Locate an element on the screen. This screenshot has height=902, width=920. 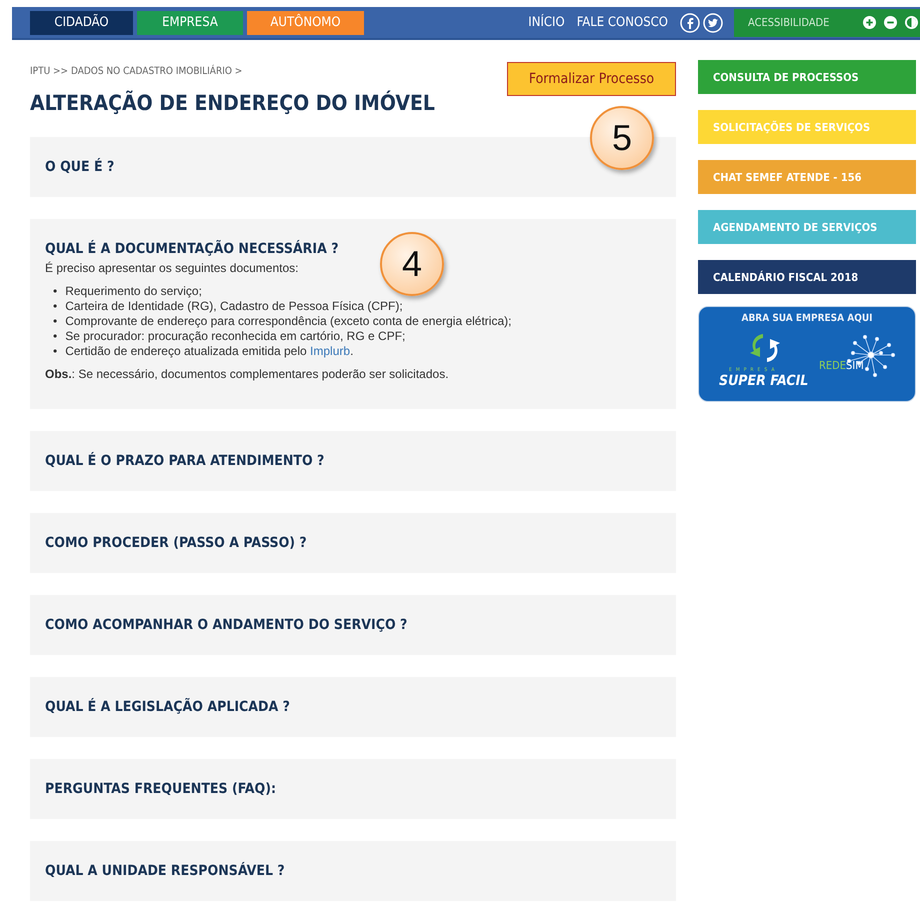
audience-tab: CIDADÃO is located at coordinates (81, 22).